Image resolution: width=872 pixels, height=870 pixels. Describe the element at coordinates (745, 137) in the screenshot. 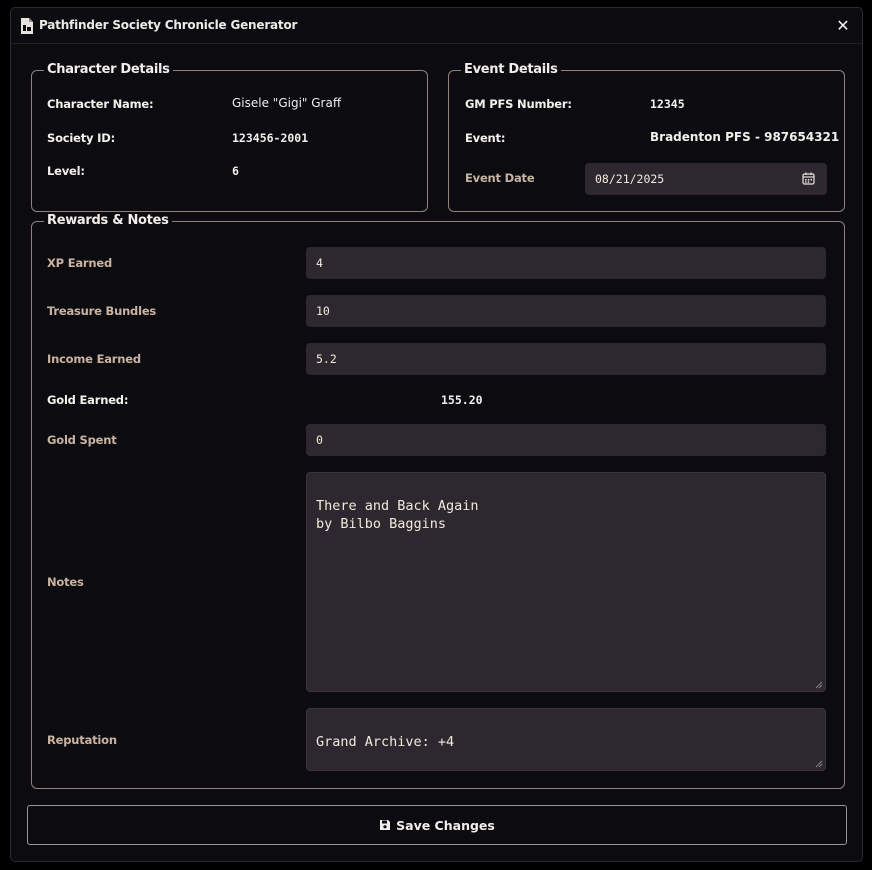

I see `event-value: Bradenton PFS - 987654321` at that location.